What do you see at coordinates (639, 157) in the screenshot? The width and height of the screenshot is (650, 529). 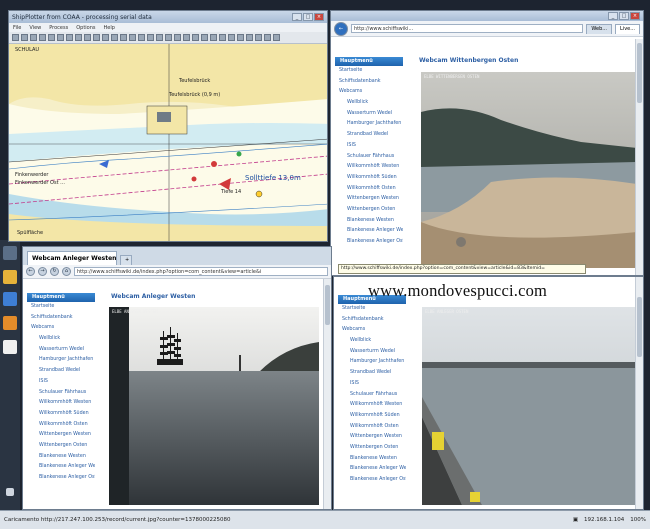 I see `scrollbar-right` at bounding box center [639, 157].